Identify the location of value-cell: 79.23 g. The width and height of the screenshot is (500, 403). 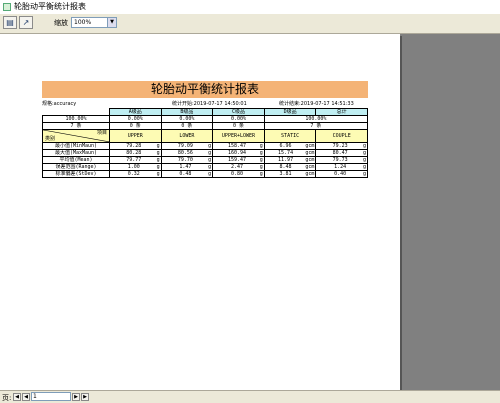
(341, 146).